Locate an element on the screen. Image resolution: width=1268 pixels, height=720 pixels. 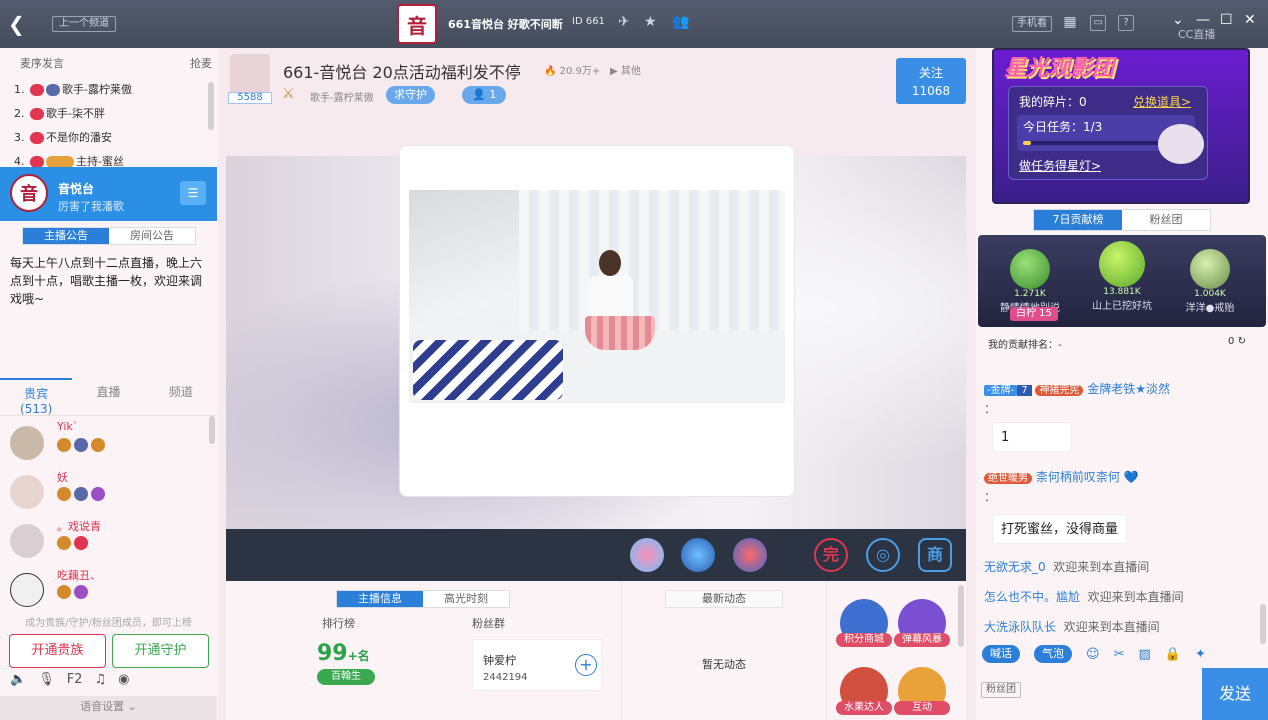
podium-item: 1.004K 洋洋●戒贻 is located at coordinates (1210, 281).